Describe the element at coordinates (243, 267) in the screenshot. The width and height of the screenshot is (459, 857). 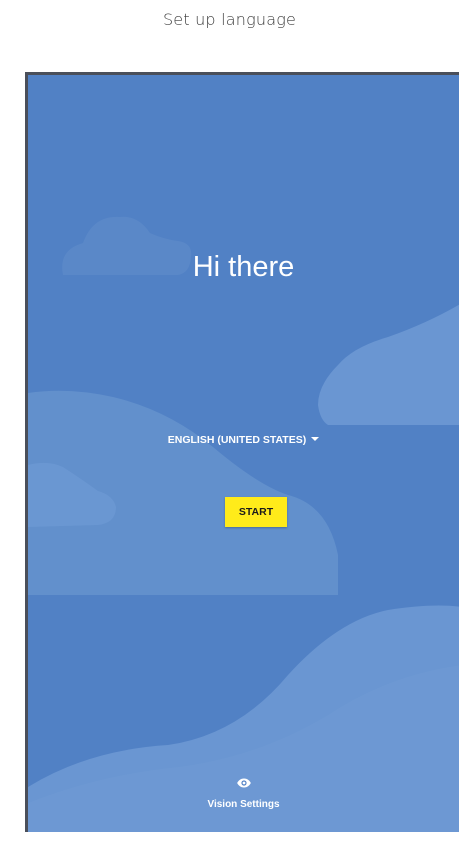
I see `greeting-title: Hi there` at that location.